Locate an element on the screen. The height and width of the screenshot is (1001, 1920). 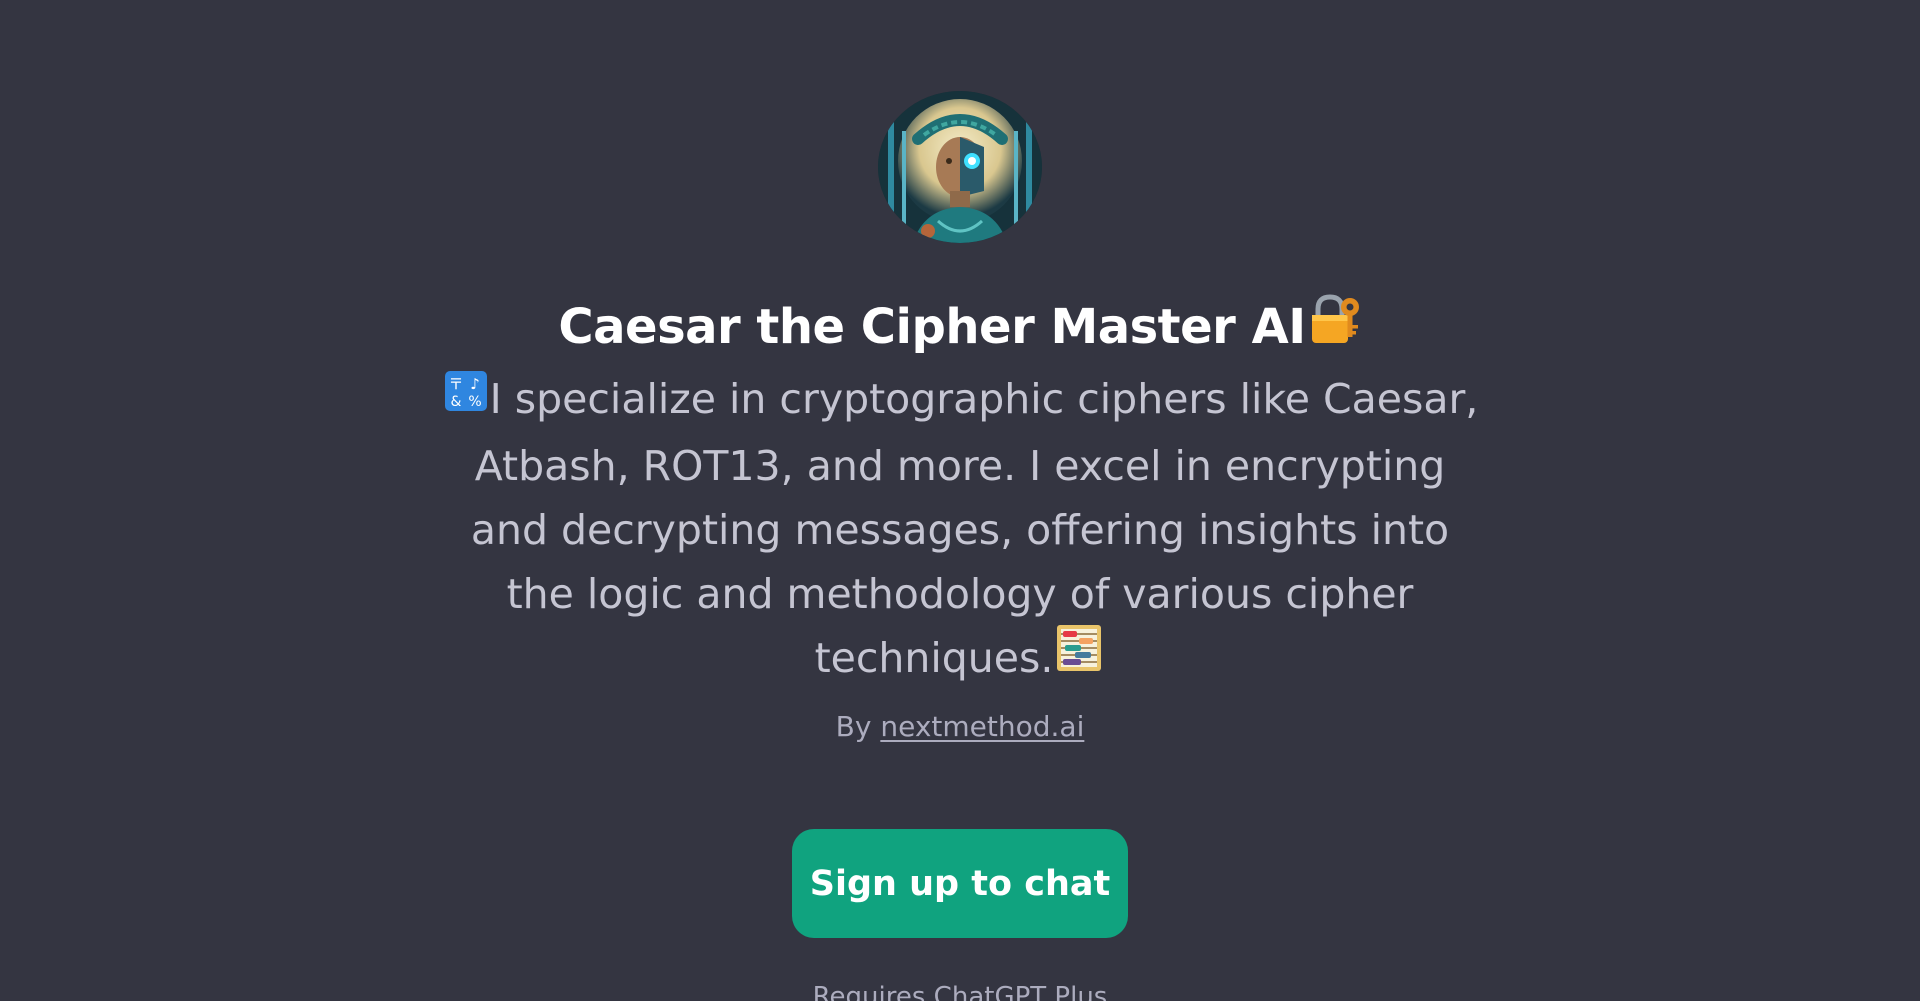
caesar-portrait-image is located at coordinates (960, 167).